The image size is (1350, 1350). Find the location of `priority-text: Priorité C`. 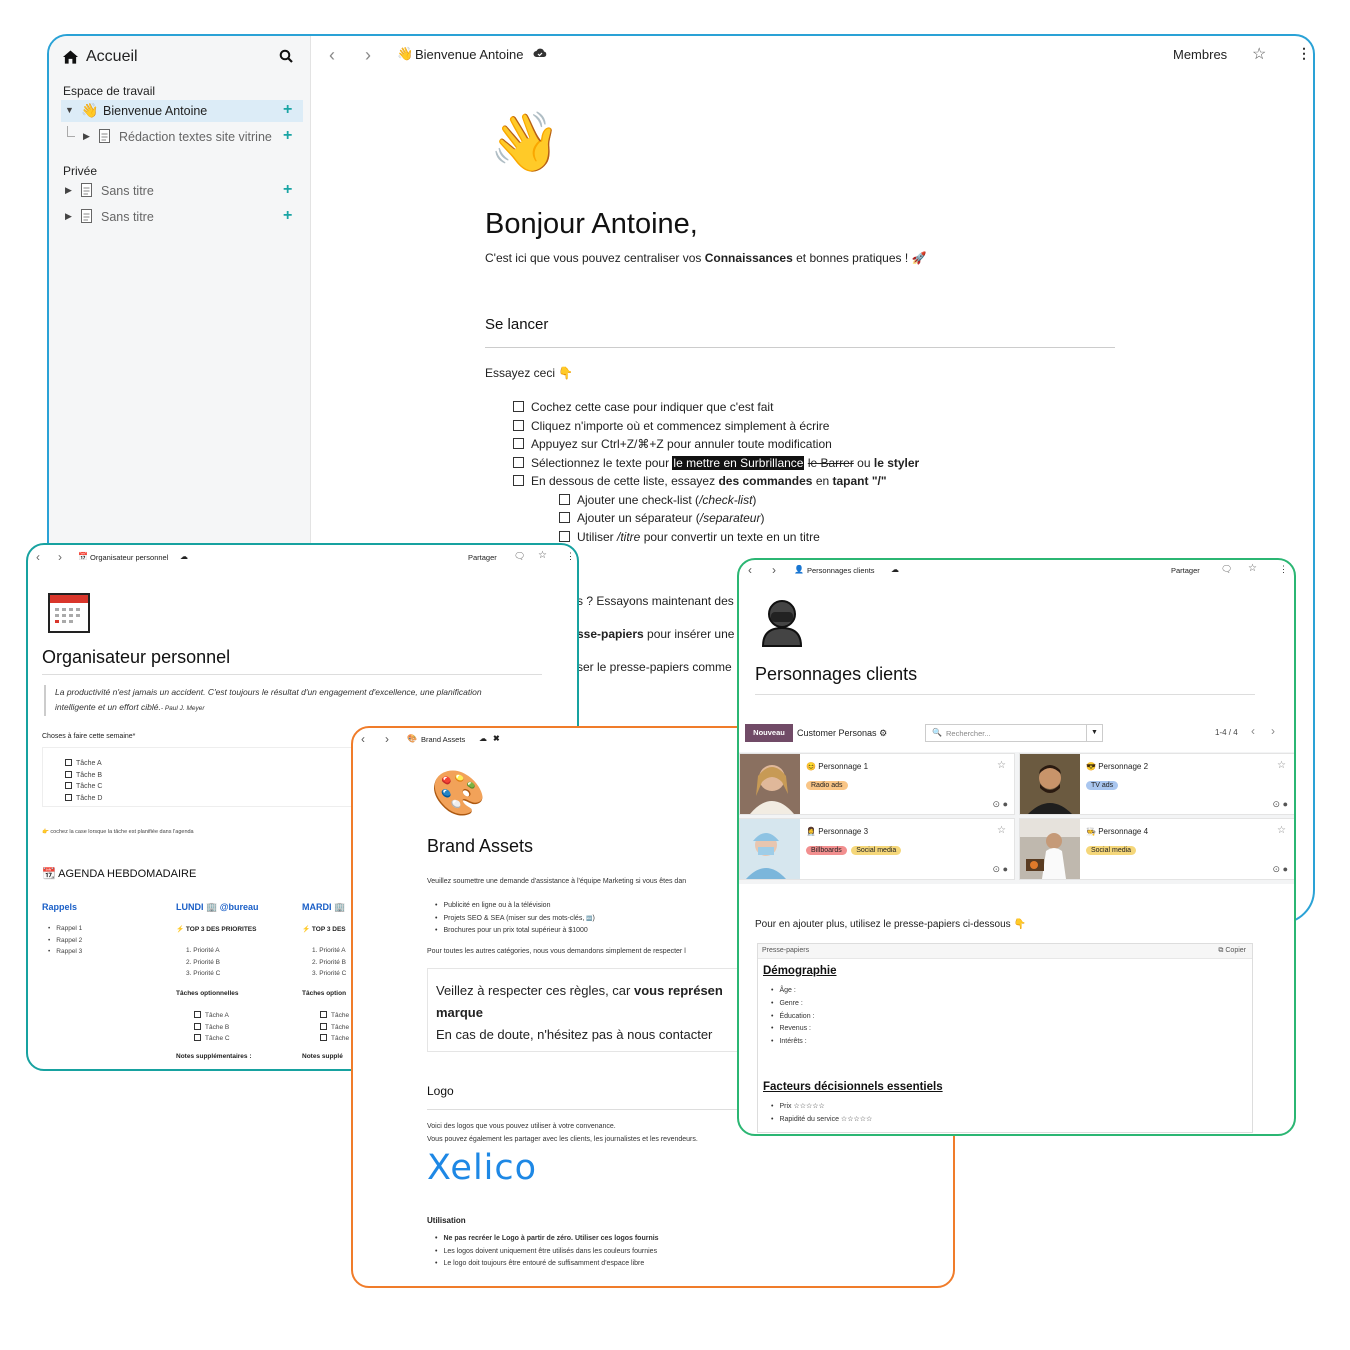

priority-text: Priorité C is located at coordinates (333, 973).